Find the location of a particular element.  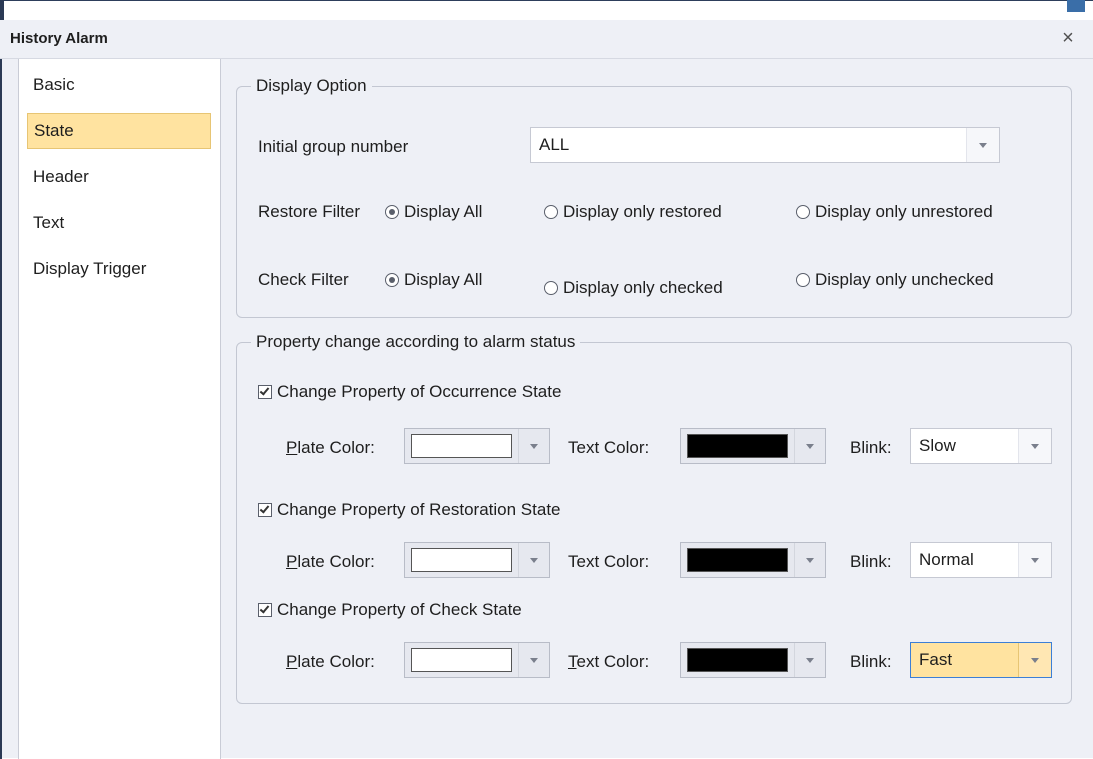

window-left-frame is located at coordinates (1, 409).